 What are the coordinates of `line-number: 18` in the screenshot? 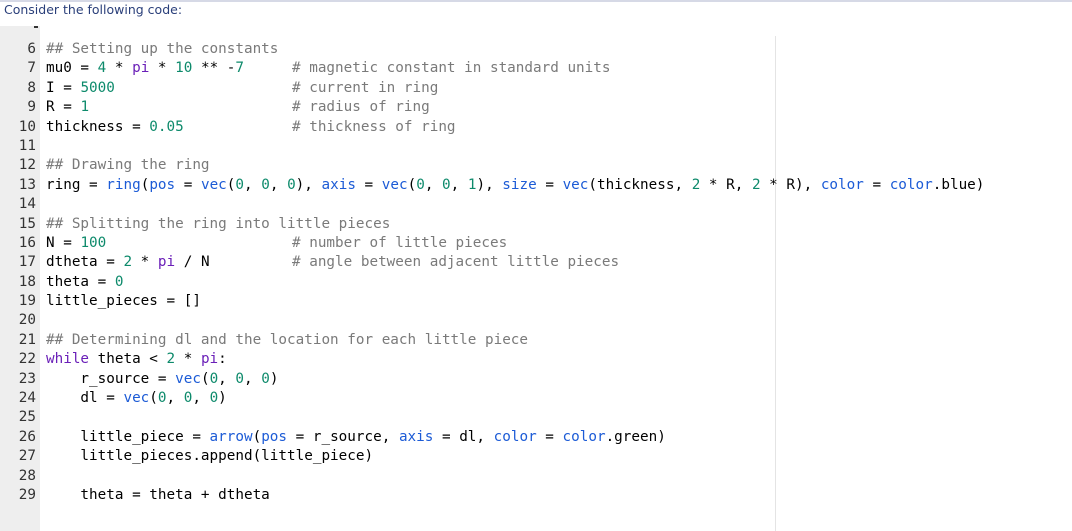 It's located at (27, 281).